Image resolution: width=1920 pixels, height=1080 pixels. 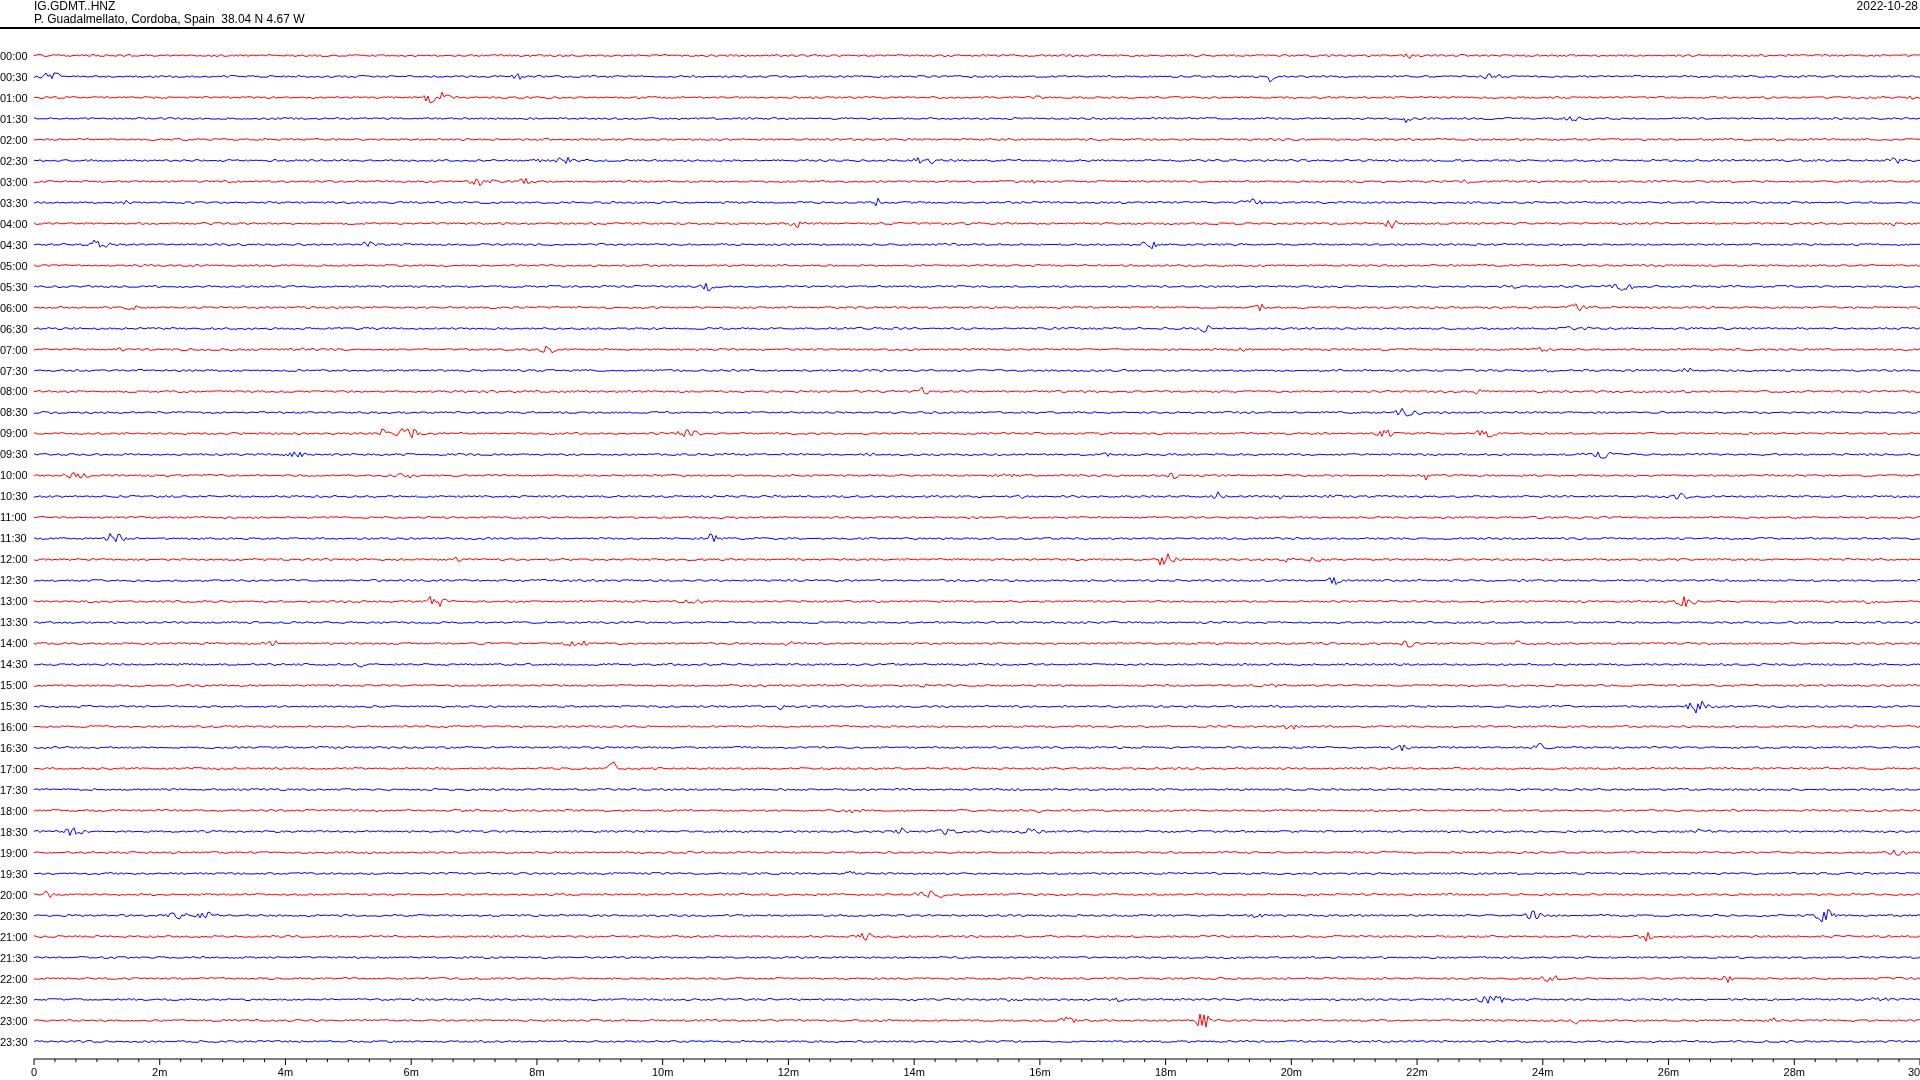 I want to click on time-label: 17:00, so click(x=14, y=768).